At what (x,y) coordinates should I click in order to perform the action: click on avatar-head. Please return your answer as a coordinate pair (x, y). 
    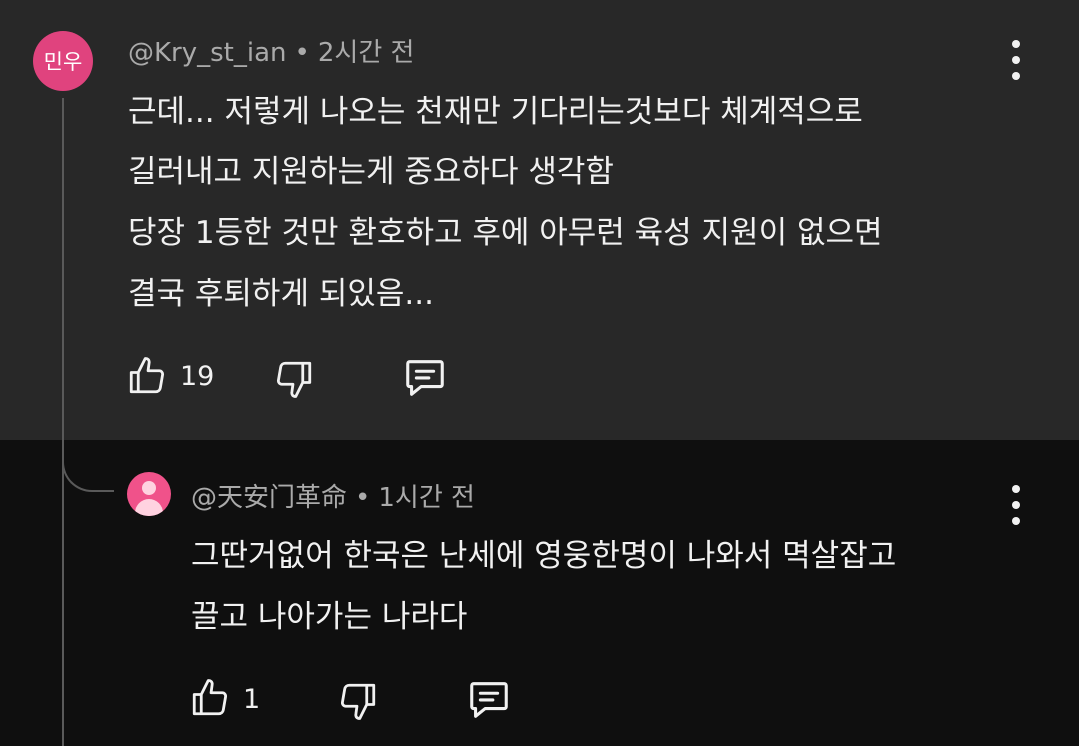
    Looking at the image, I should click on (149, 488).